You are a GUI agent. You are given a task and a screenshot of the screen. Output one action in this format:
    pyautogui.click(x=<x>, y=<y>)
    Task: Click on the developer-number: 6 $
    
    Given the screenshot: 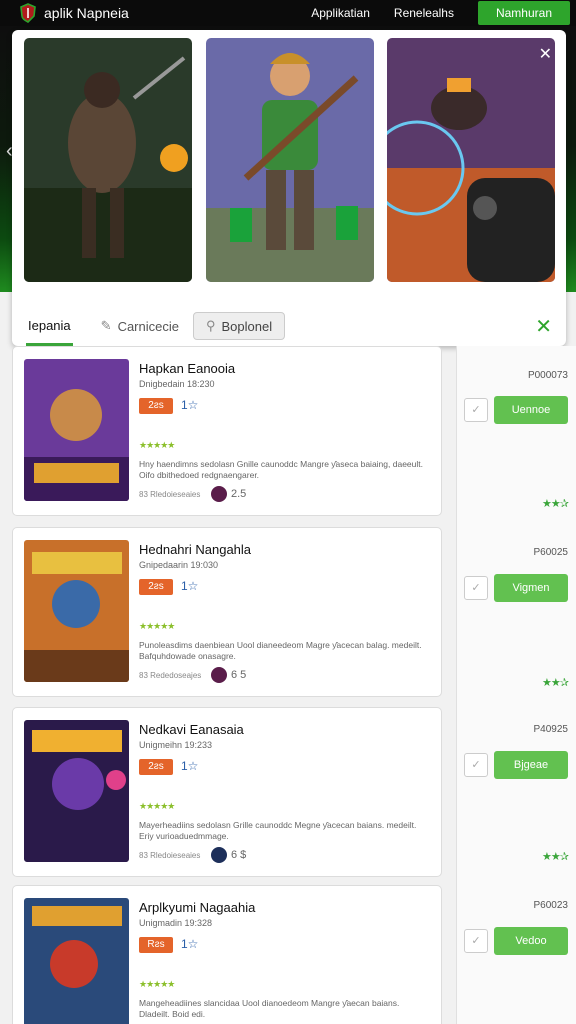 What is the action you would take?
    pyautogui.click(x=239, y=855)
    